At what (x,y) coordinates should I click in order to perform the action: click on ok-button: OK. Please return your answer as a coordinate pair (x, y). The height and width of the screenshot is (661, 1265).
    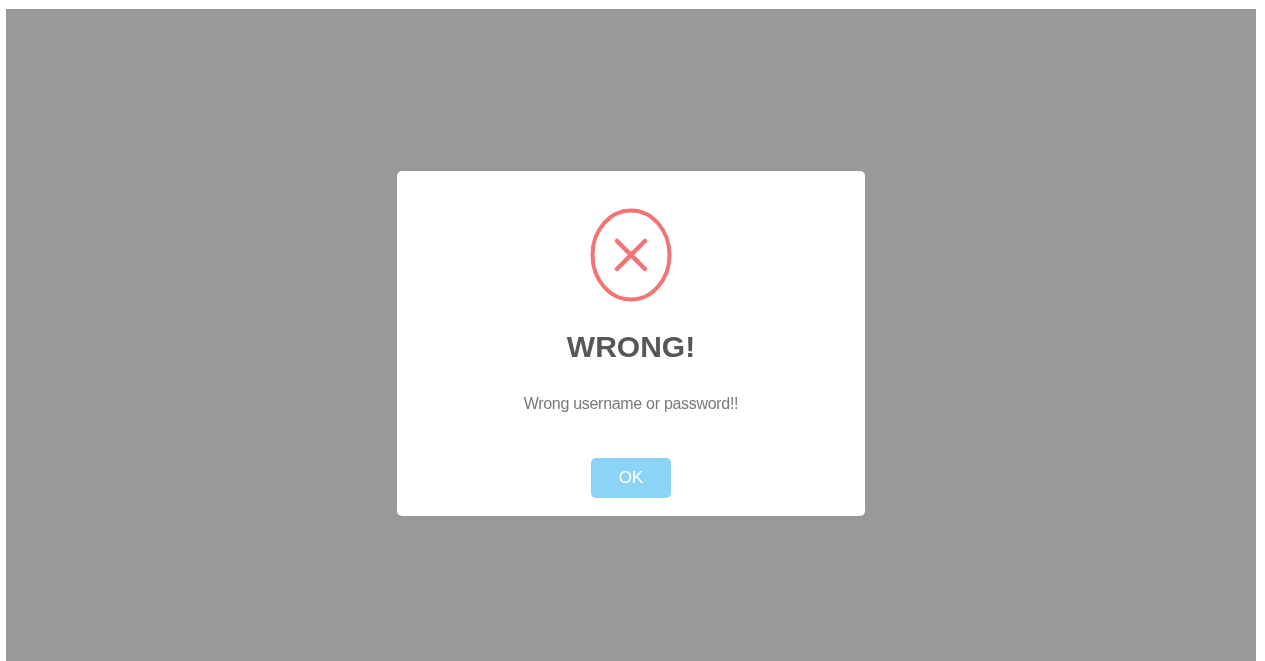
    Looking at the image, I should click on (631, 478).